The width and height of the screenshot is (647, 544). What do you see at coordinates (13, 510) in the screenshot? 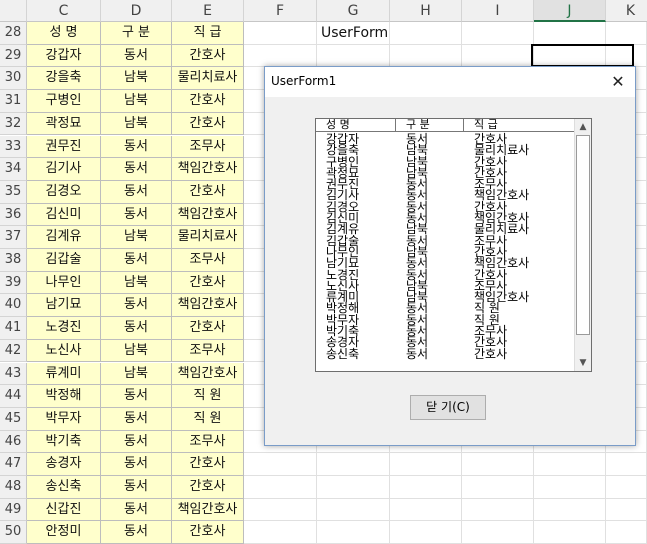
I see `row-header: 49` at bounding box center [13, 510].